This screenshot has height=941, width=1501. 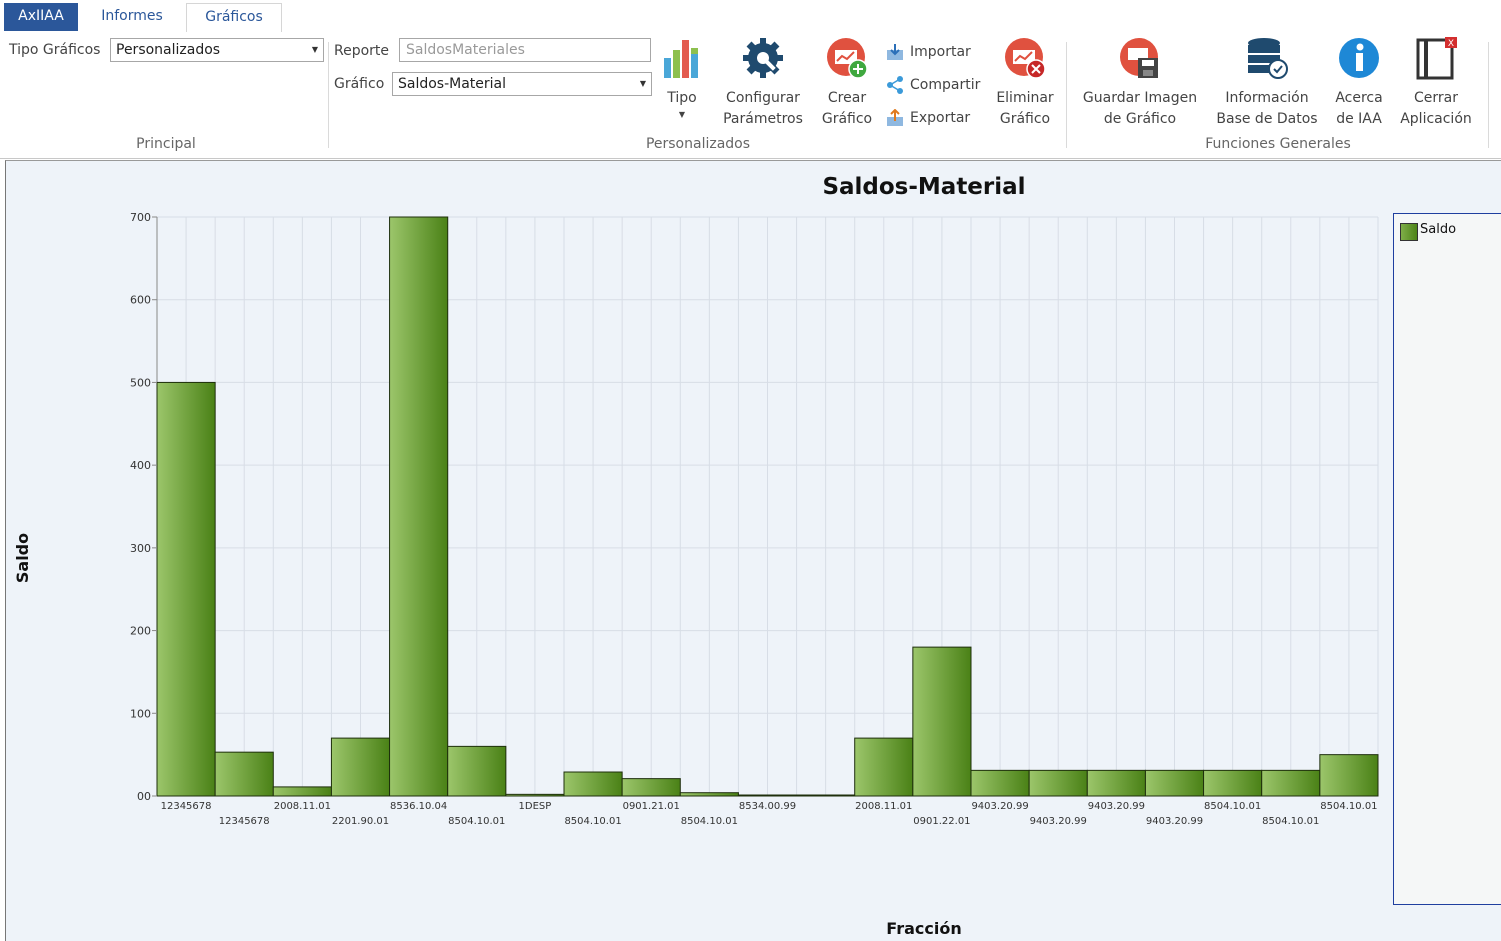 What do you see at coordinates (847, 119) in the screenshot?
I see `crear-label-2: Gráfico` at bounding box center [847, 119].